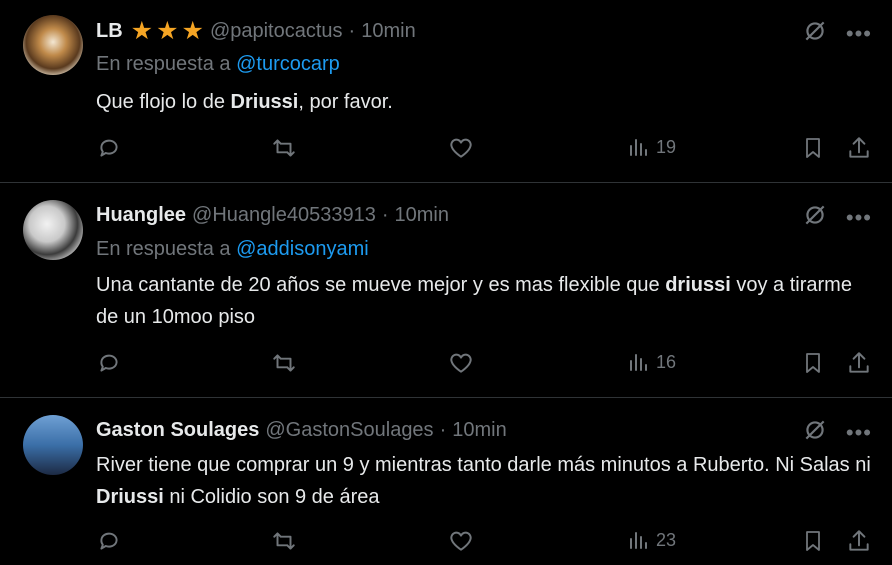  What do you see at coordinates (177, 430) in the screenshot?
I see `display-name: Gaston Soulages` at bounding box center [177, 430].